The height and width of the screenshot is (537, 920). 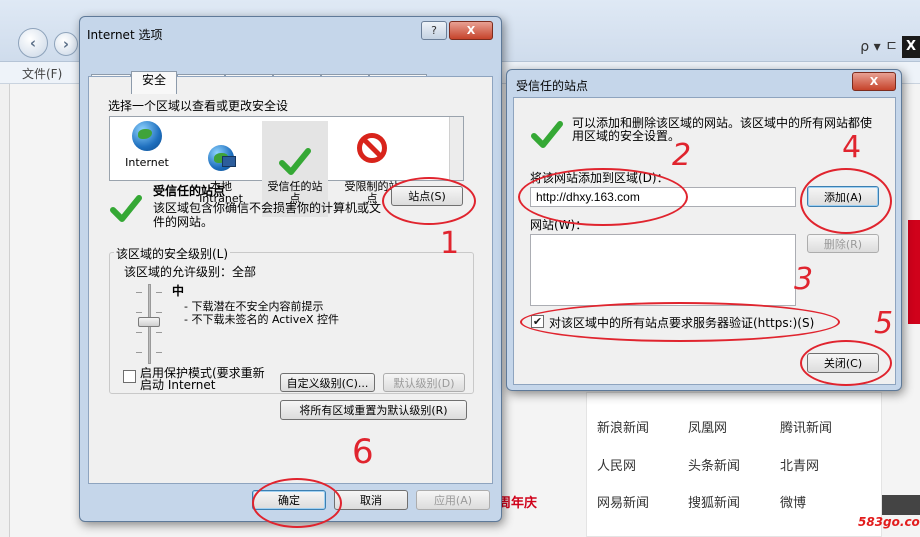 What do you see at coordinates (147, 162) in the screenshot?
I see `zone-label: Internet` at bounding box center [147, 162].